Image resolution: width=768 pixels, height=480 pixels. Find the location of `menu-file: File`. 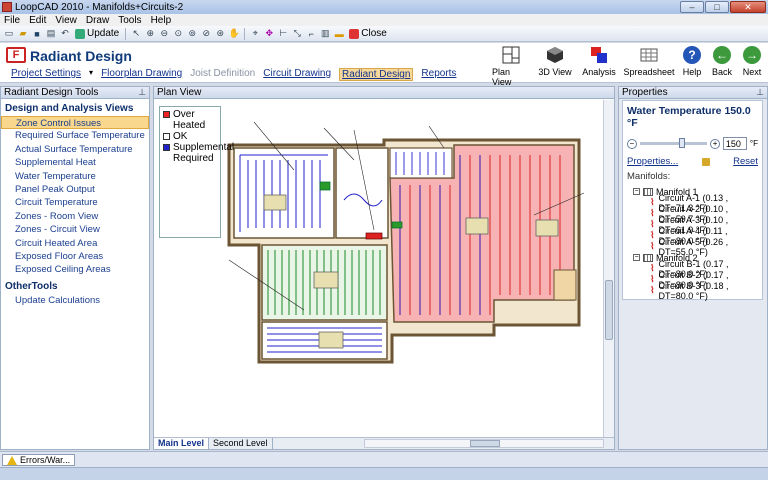

menu-file: File is located at coordinates (12, 20).